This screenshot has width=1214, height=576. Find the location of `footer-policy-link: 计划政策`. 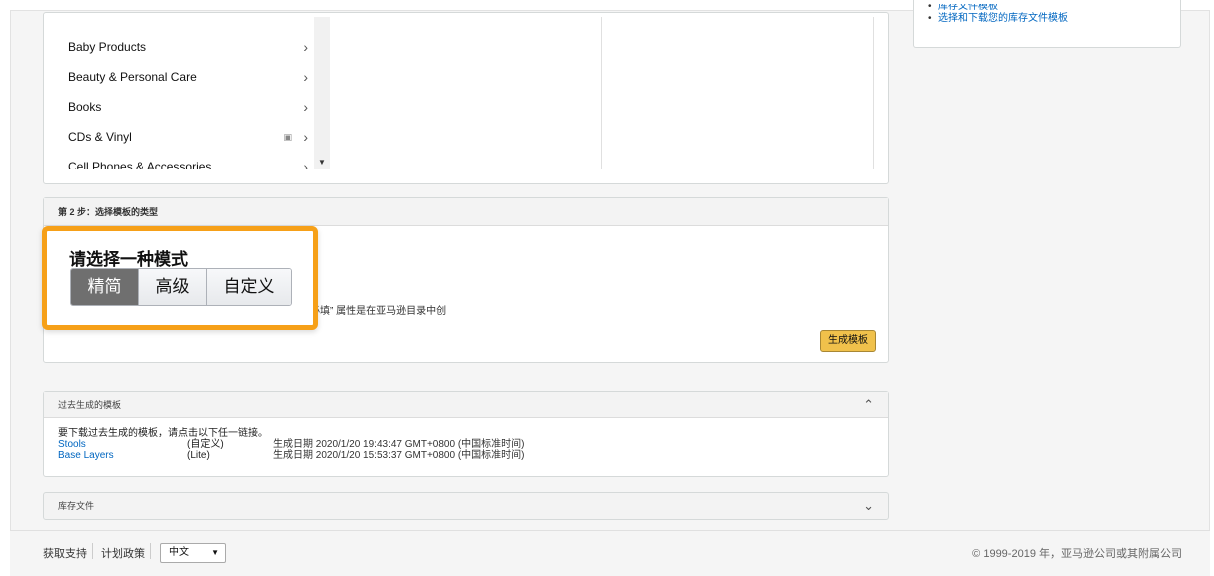

footer-policy-link: 计划政策 is located at coordinates (123, 553).